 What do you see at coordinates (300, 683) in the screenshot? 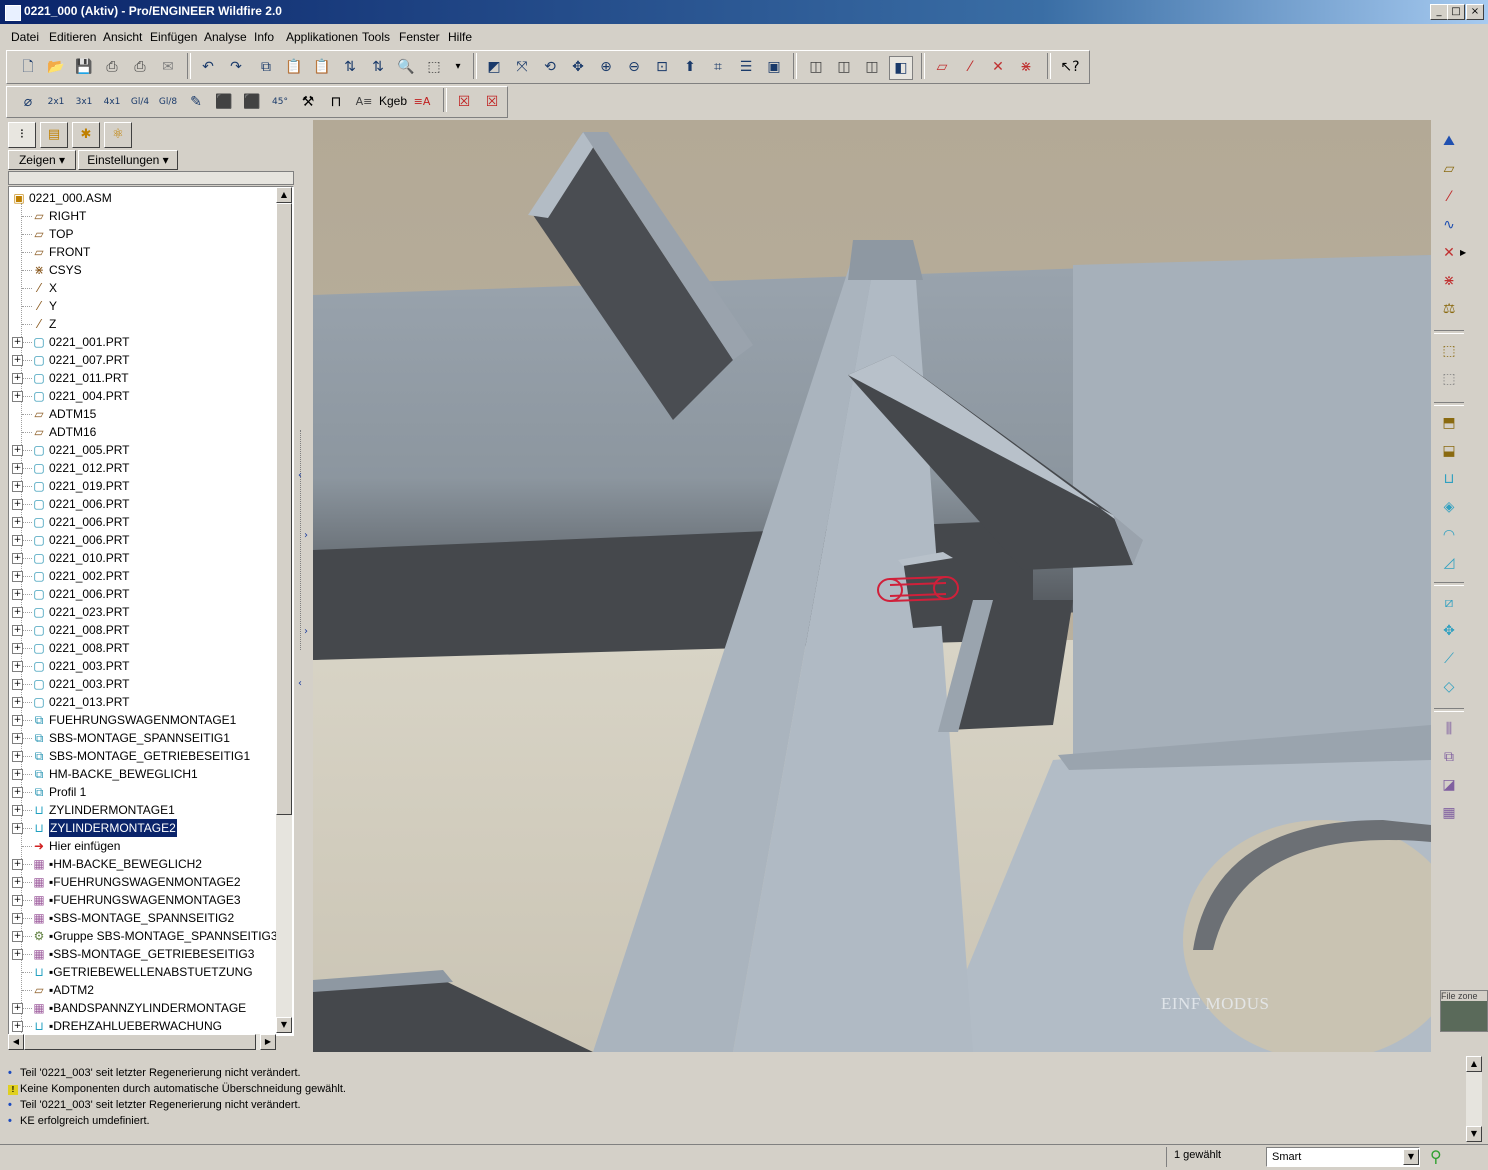
I see `collapse-left-icon: ‹` at bounding box center [300, 683].